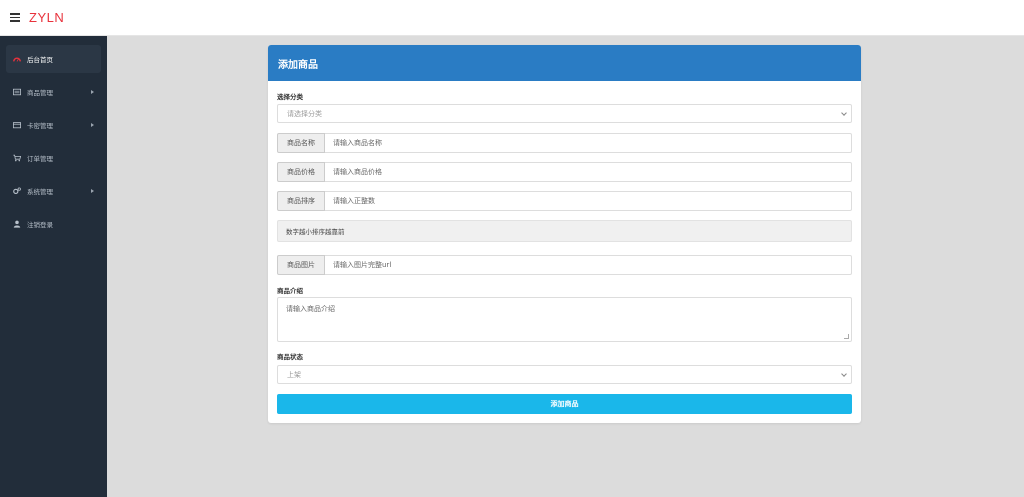 The height and width of the screenshot is (497, 1024). I want to click on product-sort-addon: 商品排序, so click(301, 201).